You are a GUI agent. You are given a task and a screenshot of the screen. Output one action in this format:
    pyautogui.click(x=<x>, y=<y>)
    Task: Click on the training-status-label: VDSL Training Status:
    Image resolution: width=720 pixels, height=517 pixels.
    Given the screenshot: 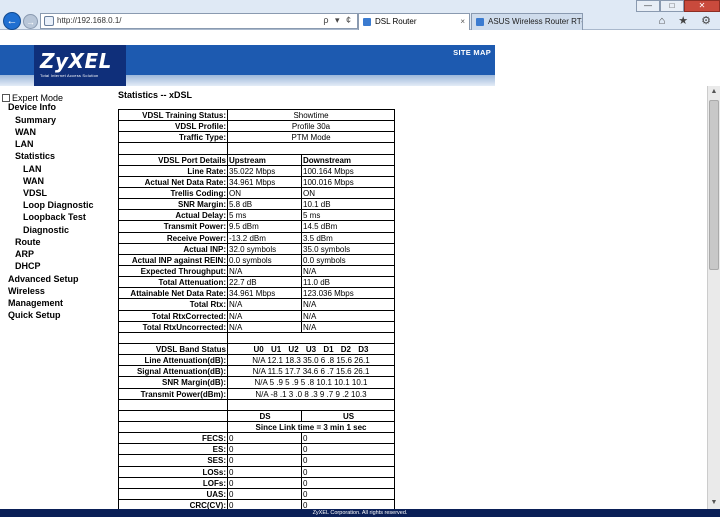 What is the action you would take?
    pyautogui.click(x=173, y=115)
    